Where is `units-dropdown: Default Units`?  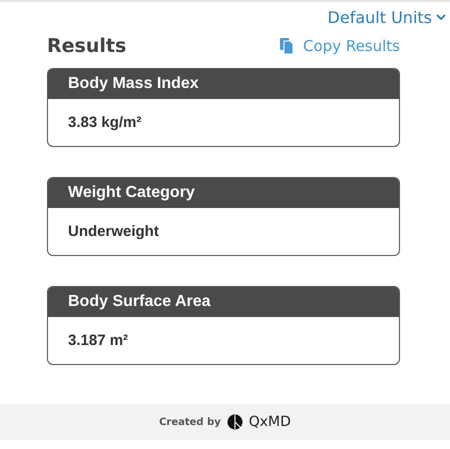 units-dropdown: Default Units is located at coordinates (387, 17).